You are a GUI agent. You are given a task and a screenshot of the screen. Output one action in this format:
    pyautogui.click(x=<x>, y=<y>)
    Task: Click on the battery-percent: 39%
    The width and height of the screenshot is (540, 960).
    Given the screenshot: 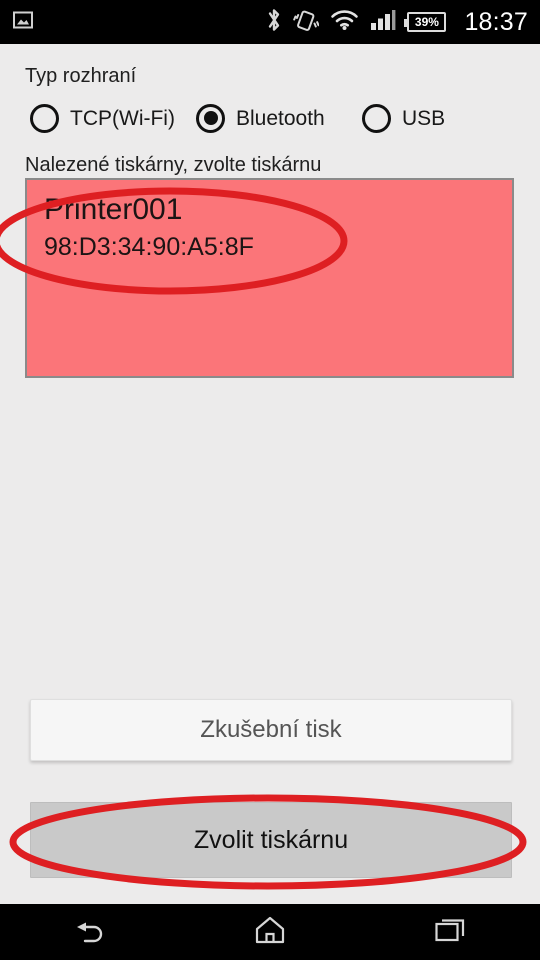 What is the action you would take?
    pyautogui.click(x=426, y=22)
    